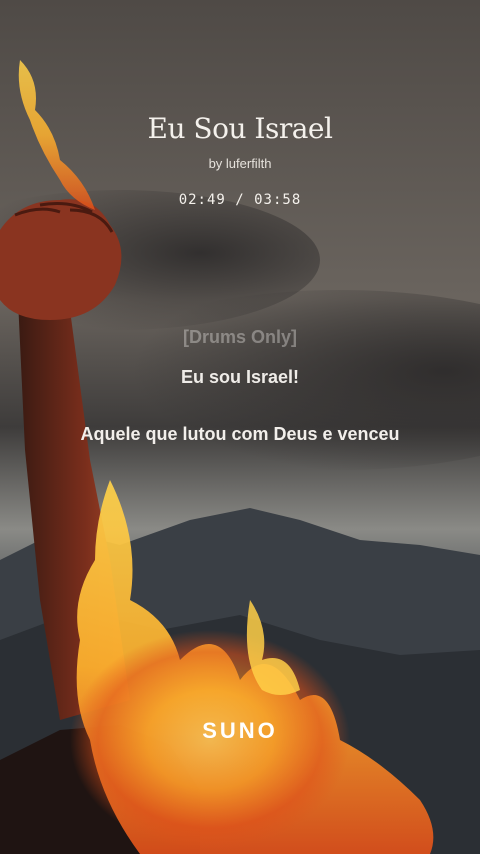  What do you see at coordinates (240, 730) in the screenshot?
I see `suno-logo: SUNO` at bounding box center [240, 730].